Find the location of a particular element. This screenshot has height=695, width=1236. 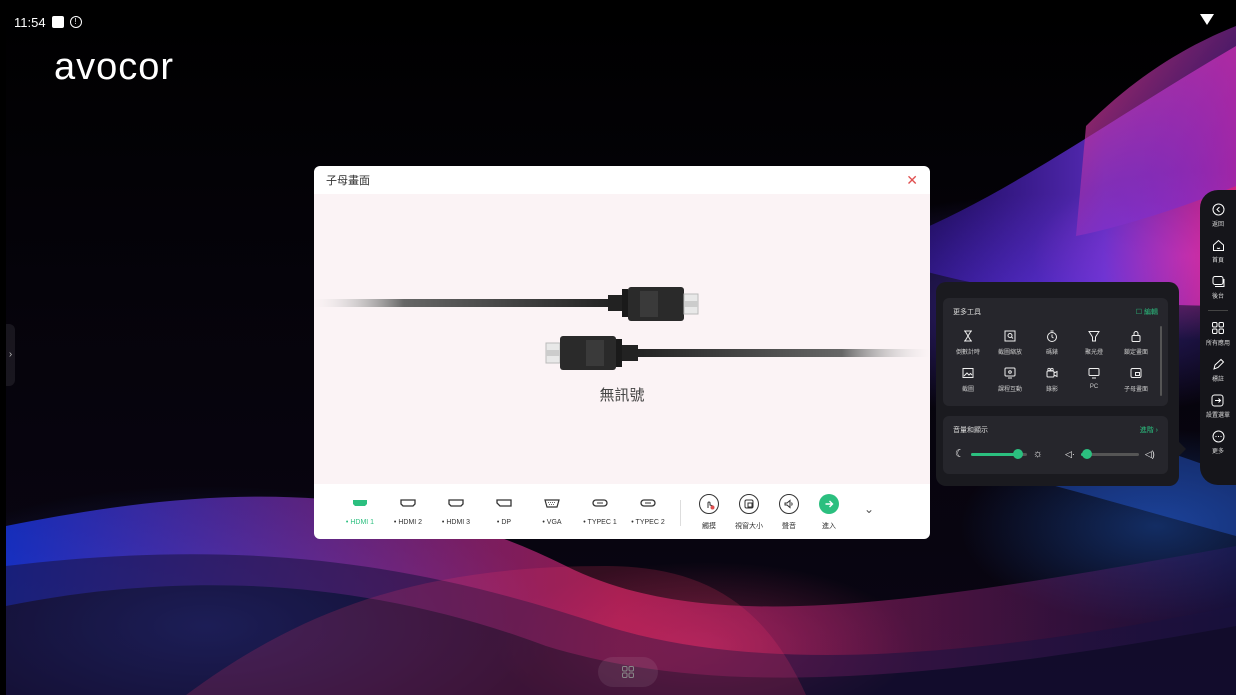

tool-classroom: 課程互動 is located at coordinates (1010, 379).